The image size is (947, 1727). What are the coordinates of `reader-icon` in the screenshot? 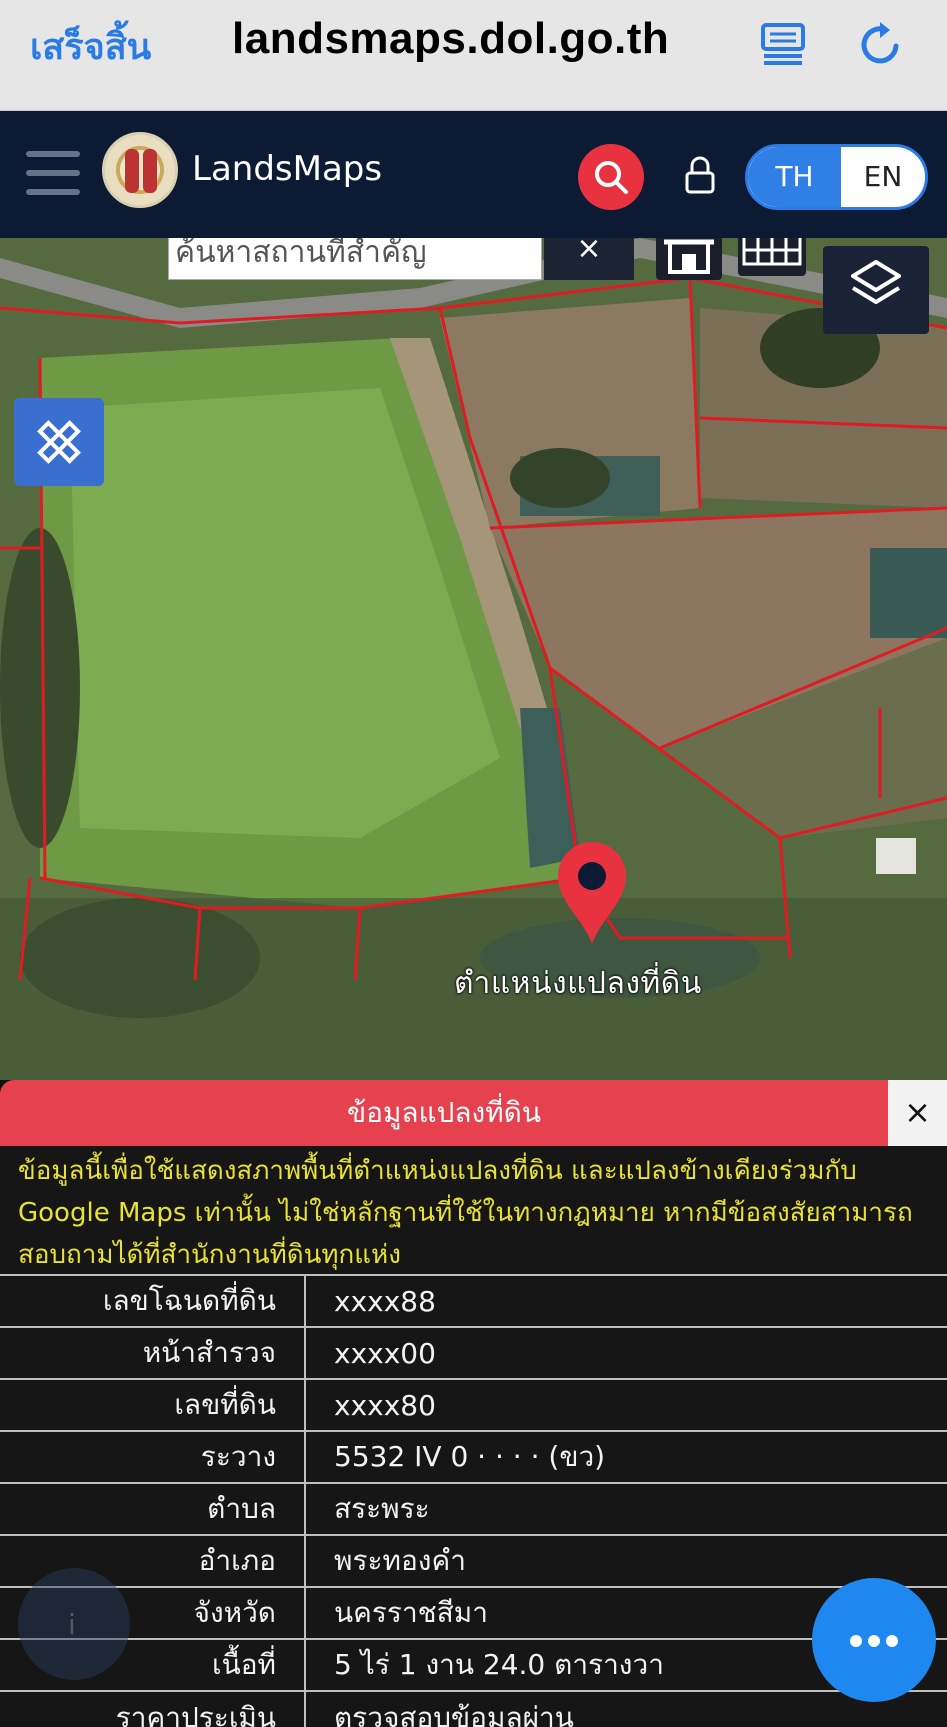 It's located at (783, 44).